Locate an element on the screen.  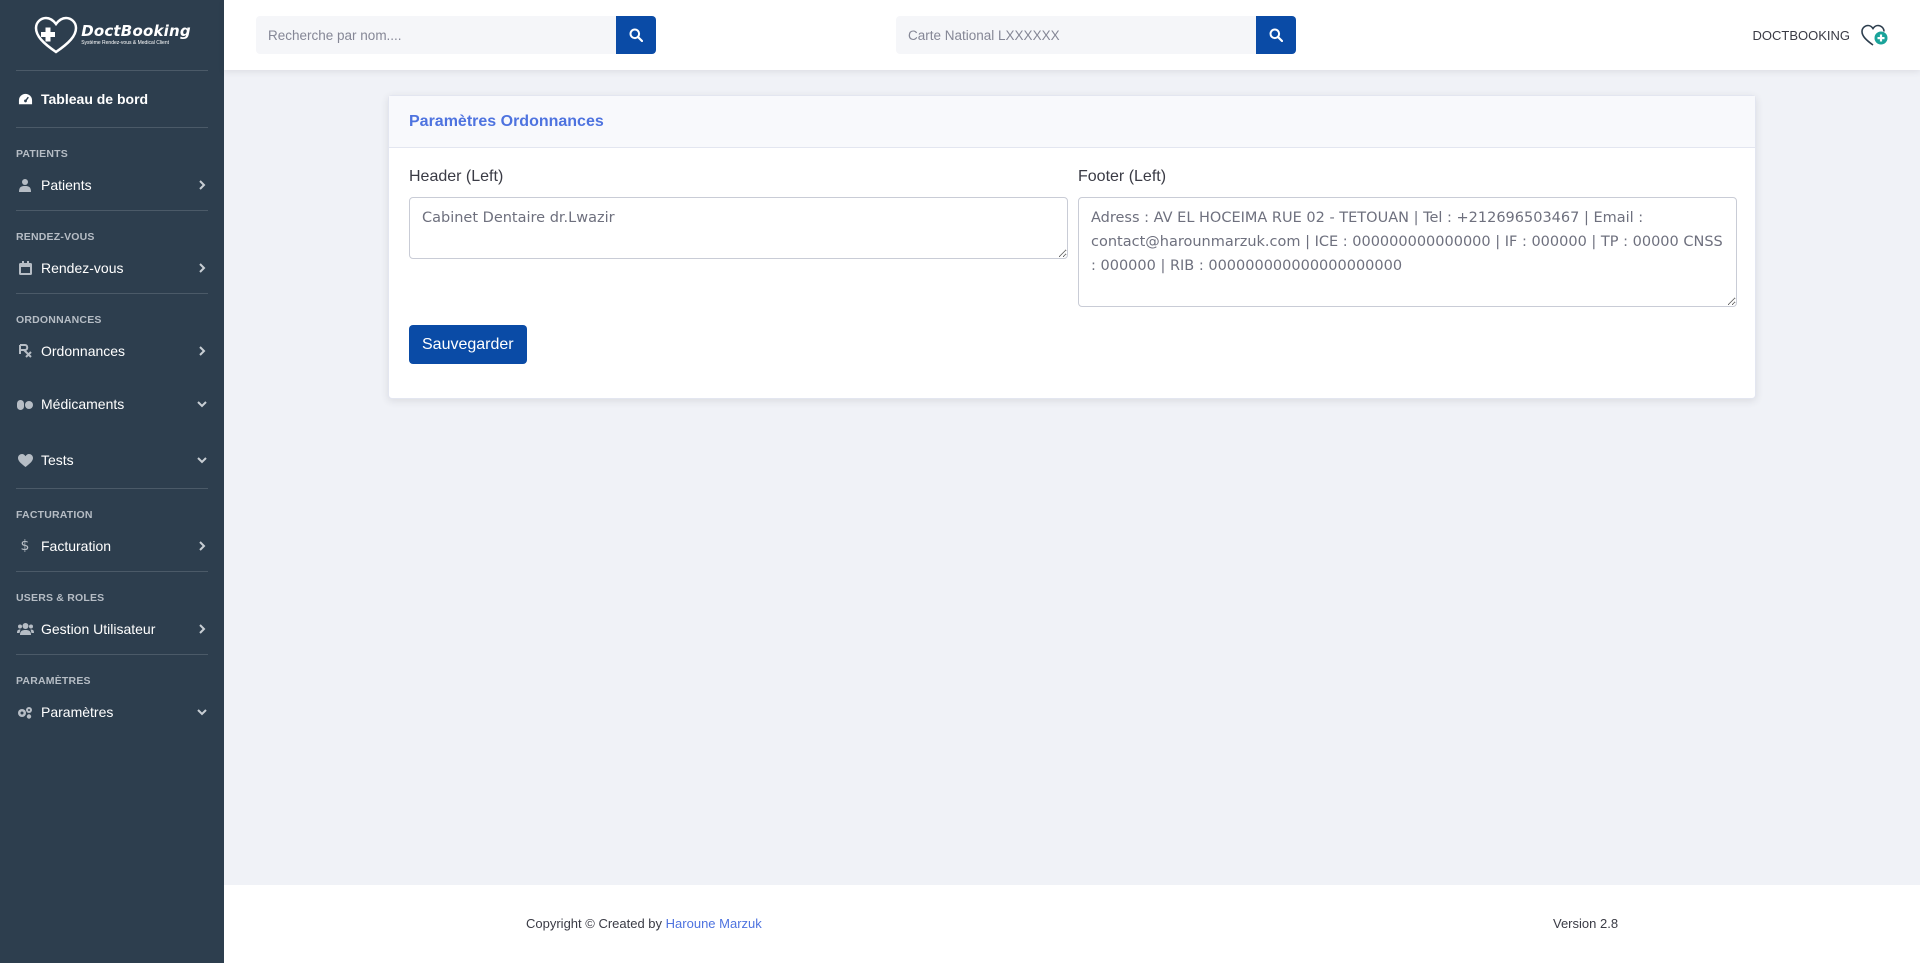
section-heading-ordonnances: ORDONNANCES is located at coordinates (59, 320).